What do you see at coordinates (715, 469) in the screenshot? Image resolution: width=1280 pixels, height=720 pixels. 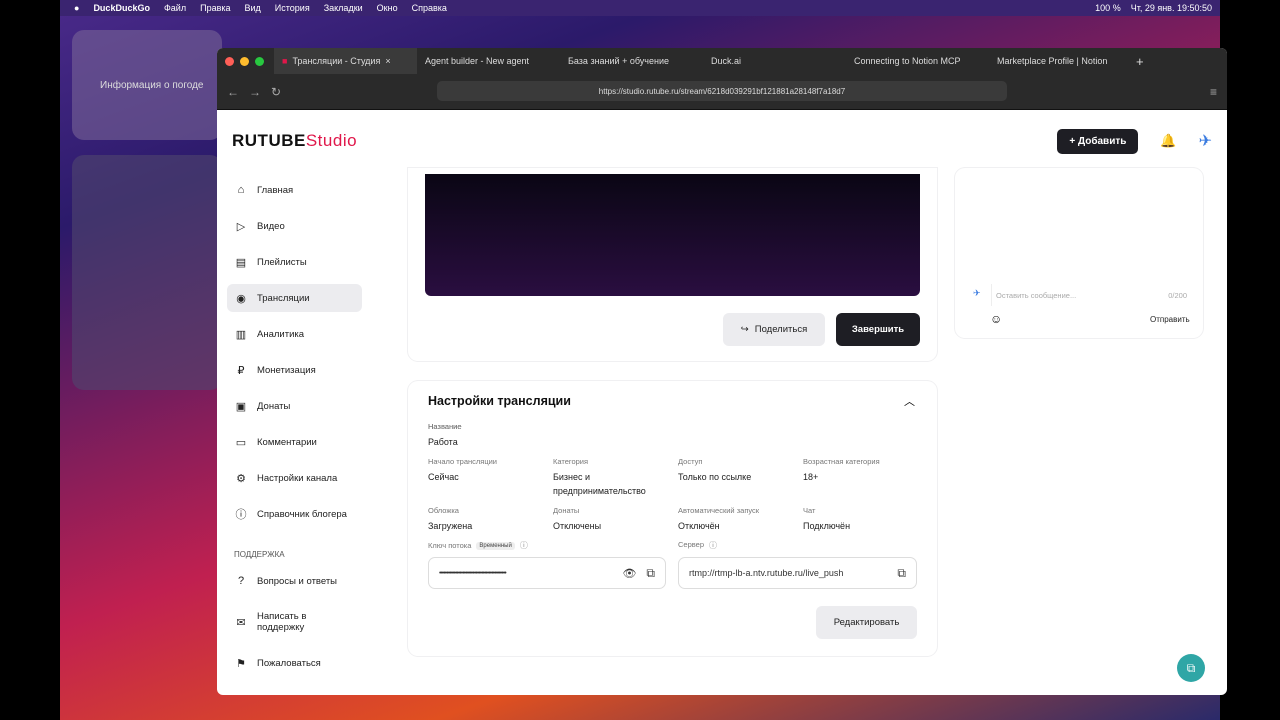 I see `field-access: Доступ Только по ссылке` at bounding box center [715, 469].